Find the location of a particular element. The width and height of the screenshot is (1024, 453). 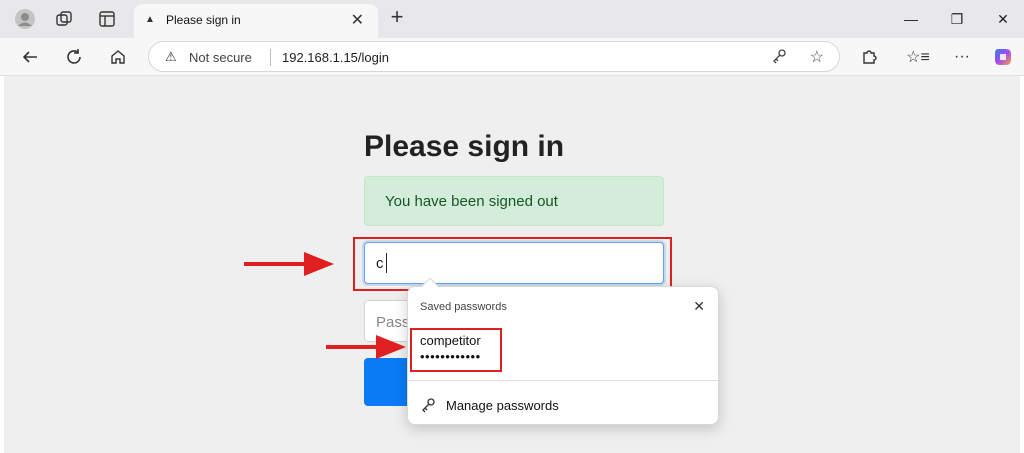

favorites-icon: ☆≡ is located at coordinates (918, 57).